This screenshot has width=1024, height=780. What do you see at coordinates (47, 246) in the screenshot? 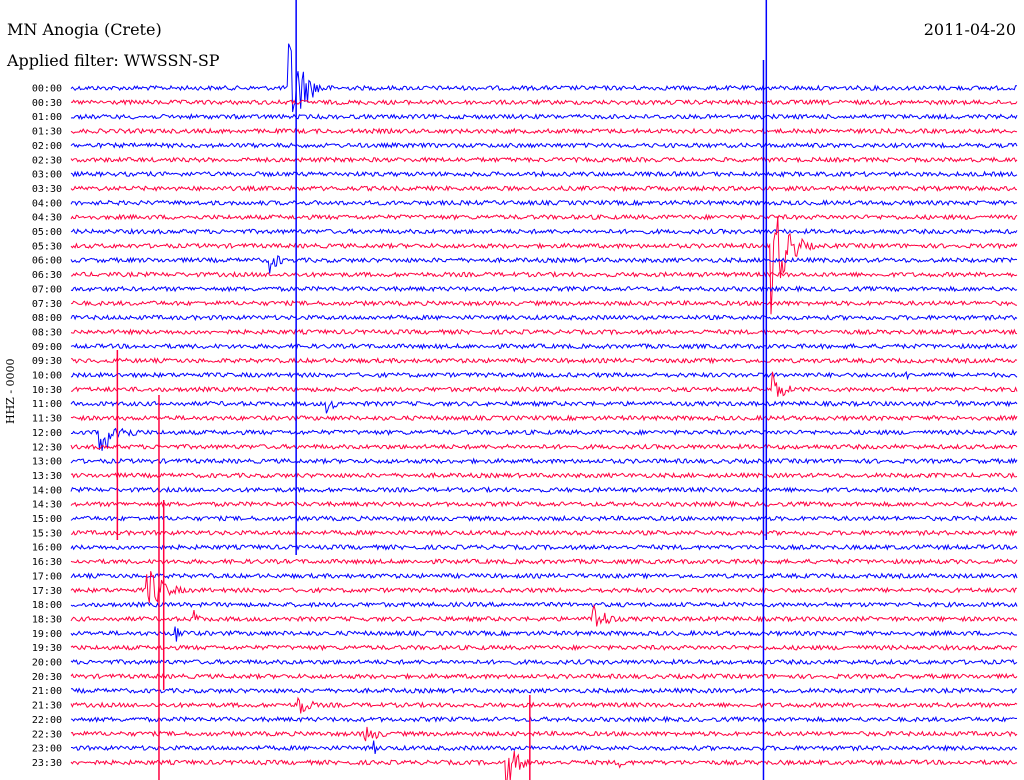
I see `time-tick-label: 05:30` at bounding box center [47, 246].